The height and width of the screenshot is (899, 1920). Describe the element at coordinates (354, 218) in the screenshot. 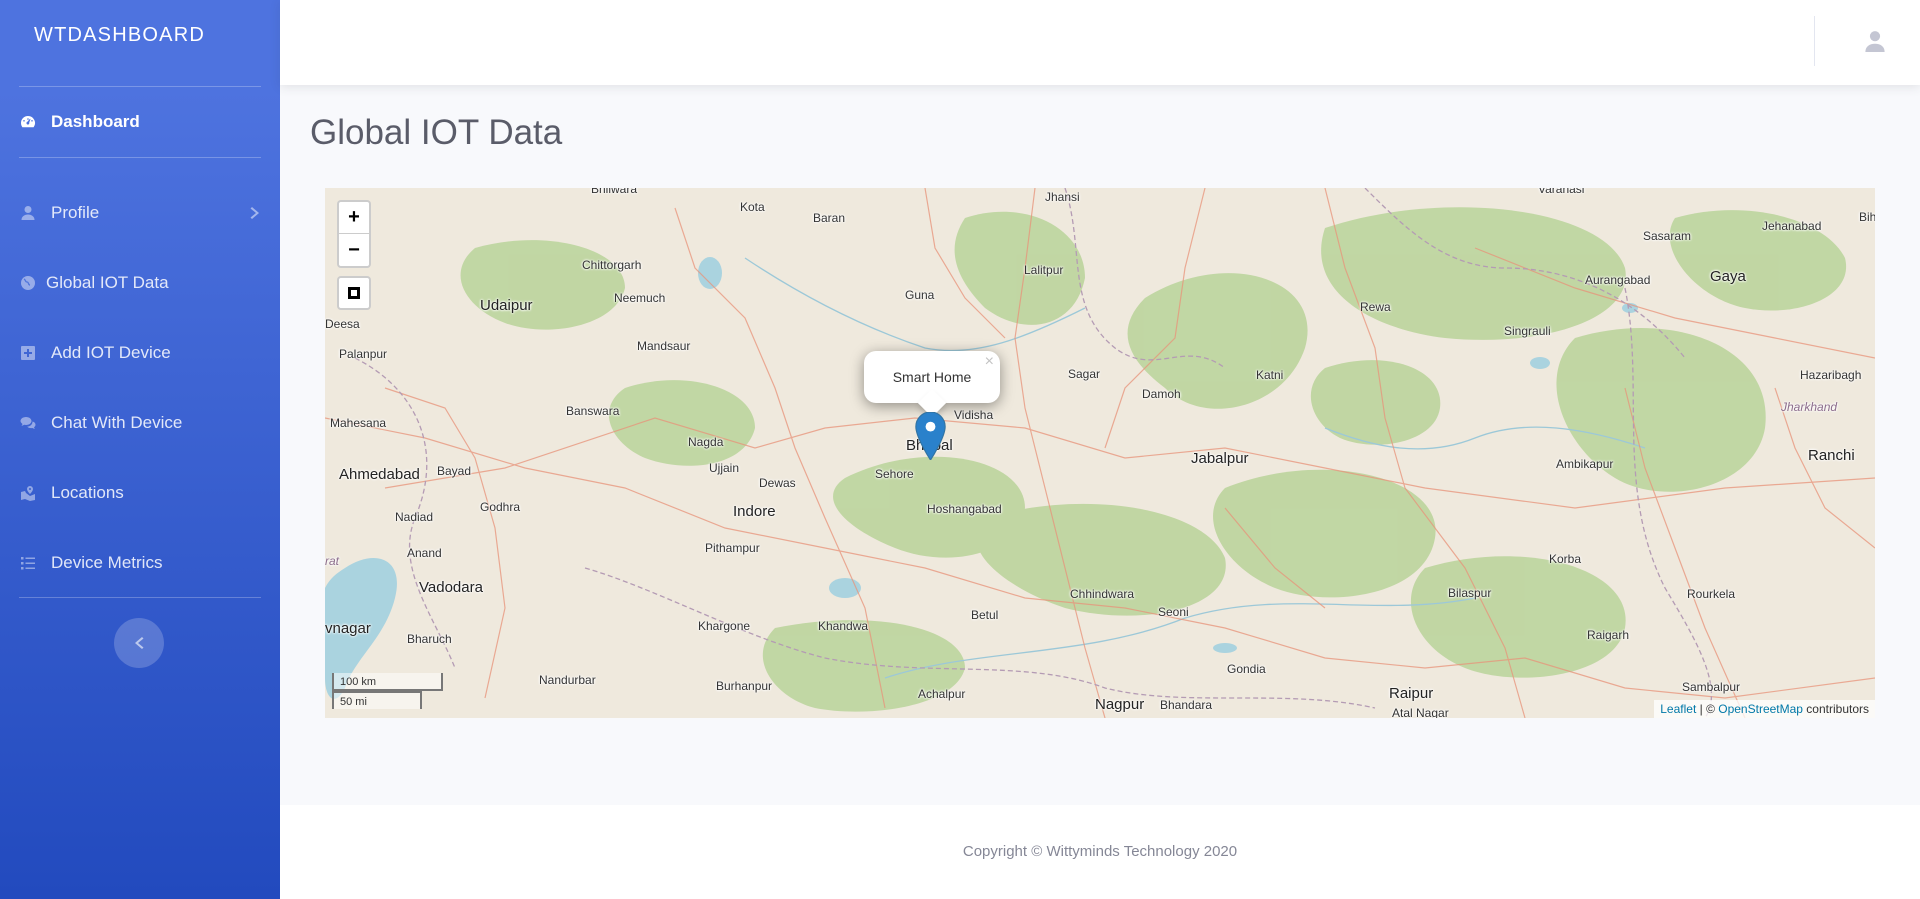

I see `zoom-in-button: +` at that location.